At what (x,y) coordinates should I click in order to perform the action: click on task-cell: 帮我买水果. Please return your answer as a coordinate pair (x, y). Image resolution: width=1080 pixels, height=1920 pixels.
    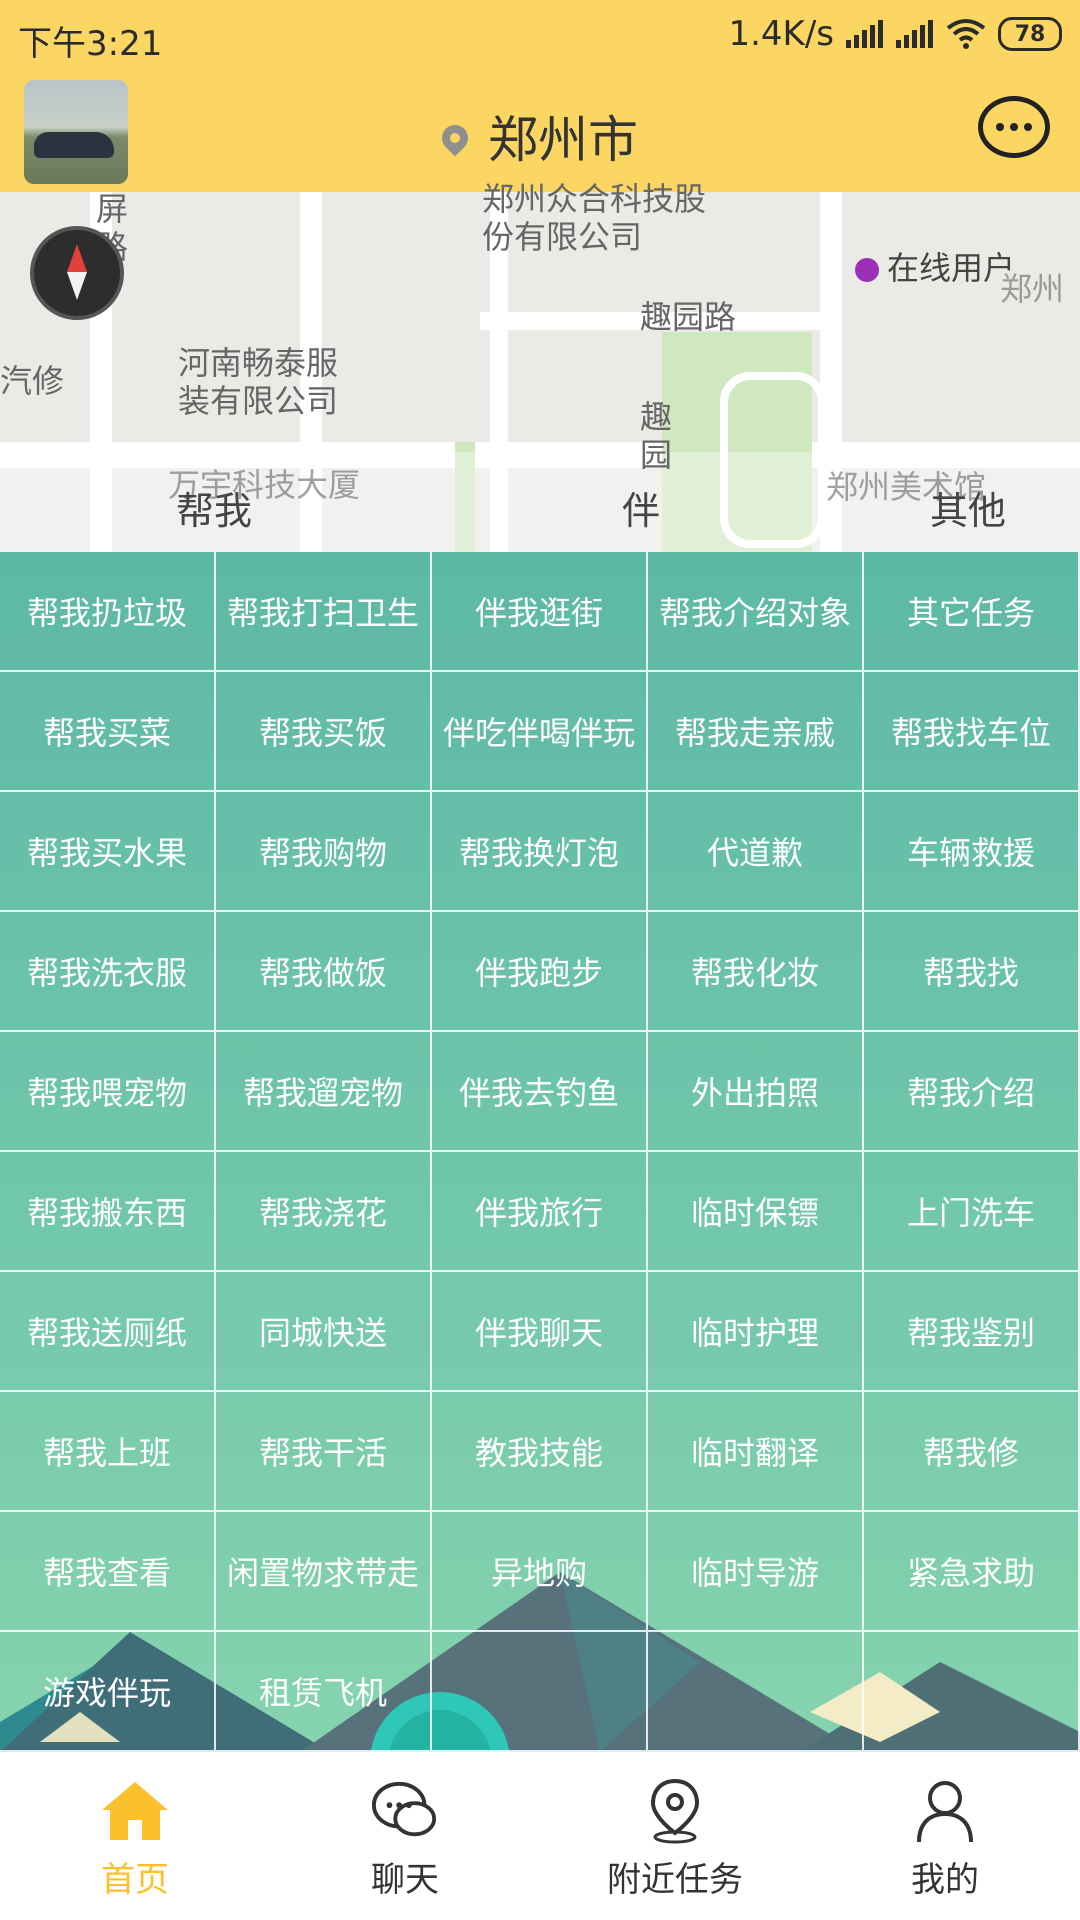
    Looking at the image, I should click on (108, 852).